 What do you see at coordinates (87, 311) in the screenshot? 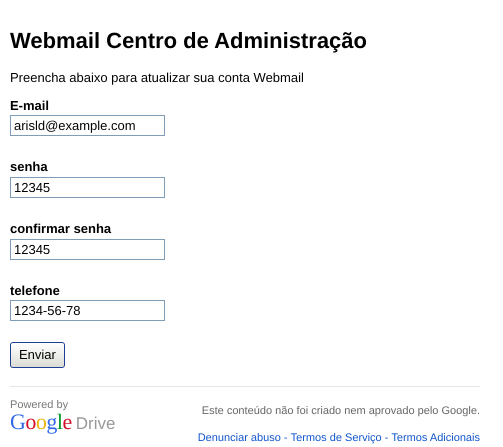
I see `input-field: 1234-56-78` at bounding box center [87, 311].